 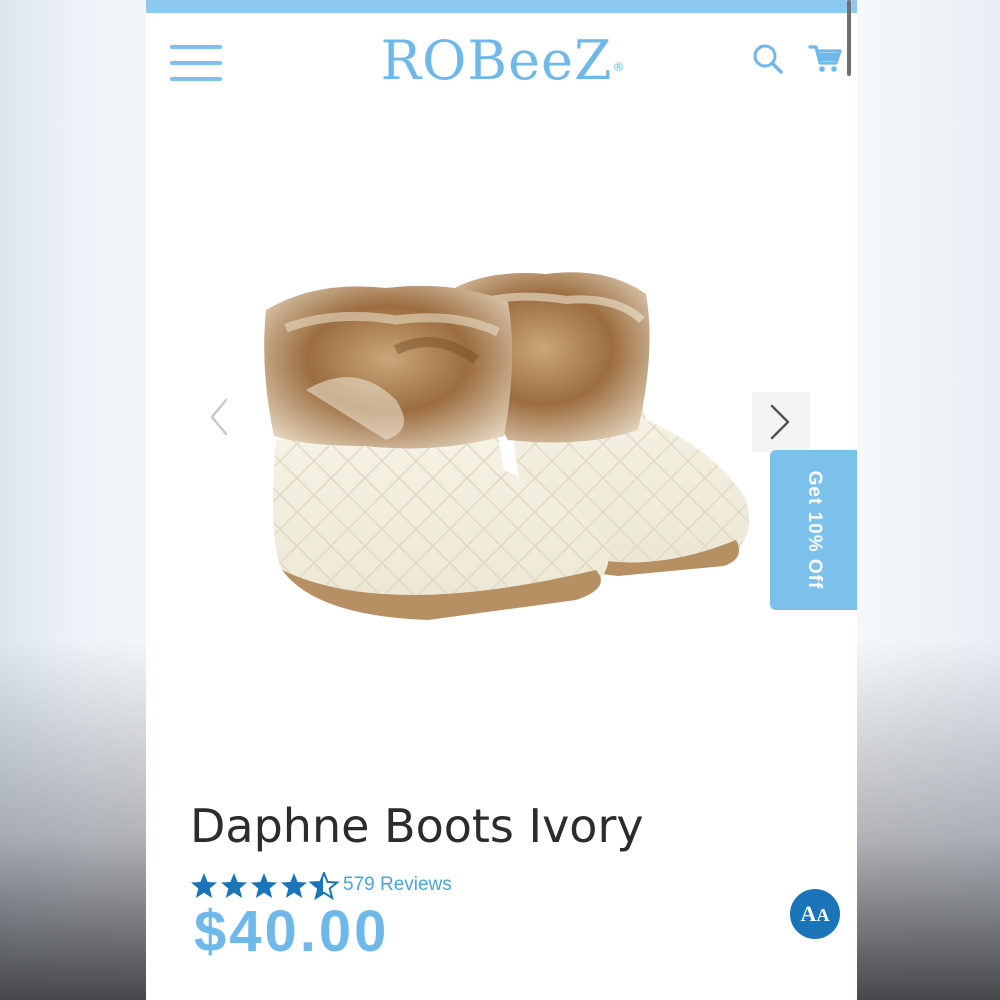 I want to click on background-left-margin, so click(x=73, y=500).